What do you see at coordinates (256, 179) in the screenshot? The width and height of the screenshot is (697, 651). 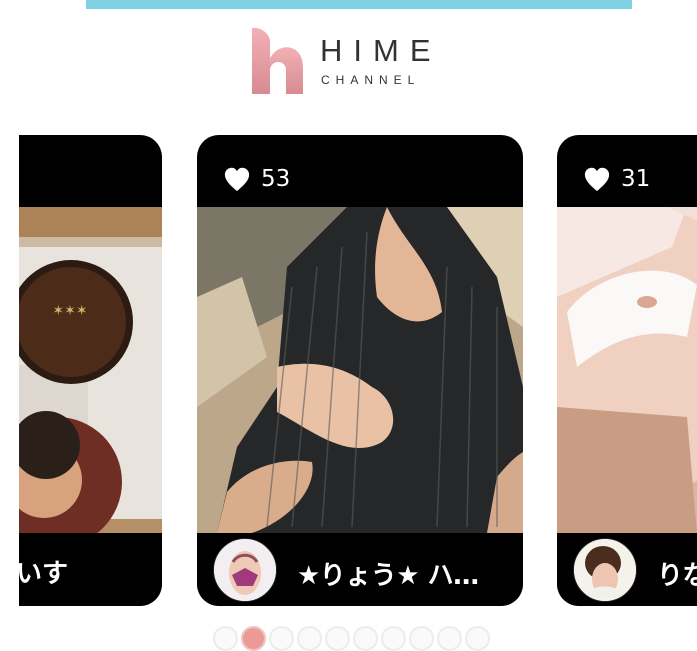 I see `like-counter: 53` at bounding box center [256, 179].